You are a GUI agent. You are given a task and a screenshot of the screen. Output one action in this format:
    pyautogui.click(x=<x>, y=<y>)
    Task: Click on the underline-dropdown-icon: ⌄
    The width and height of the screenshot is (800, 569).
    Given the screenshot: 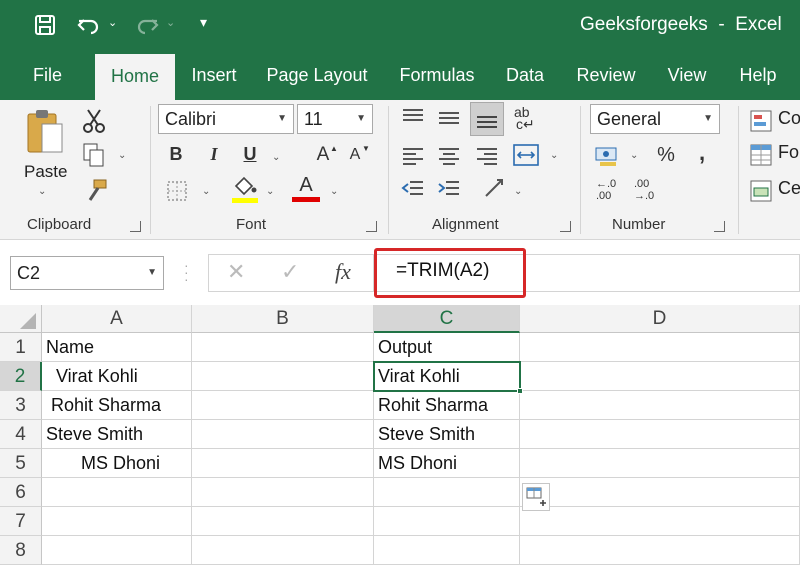 What is the action you would take?
    pyautogui.click(x=276, y=157)
    